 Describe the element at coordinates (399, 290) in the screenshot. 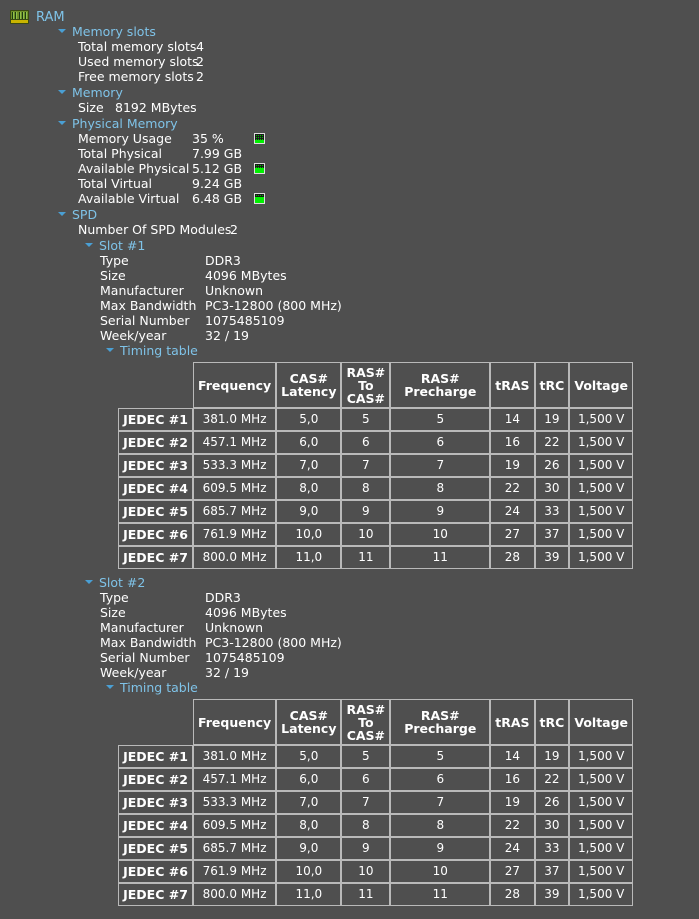

I see `row-slot1-manufacturer: Manufacturer Unknown` at that location.